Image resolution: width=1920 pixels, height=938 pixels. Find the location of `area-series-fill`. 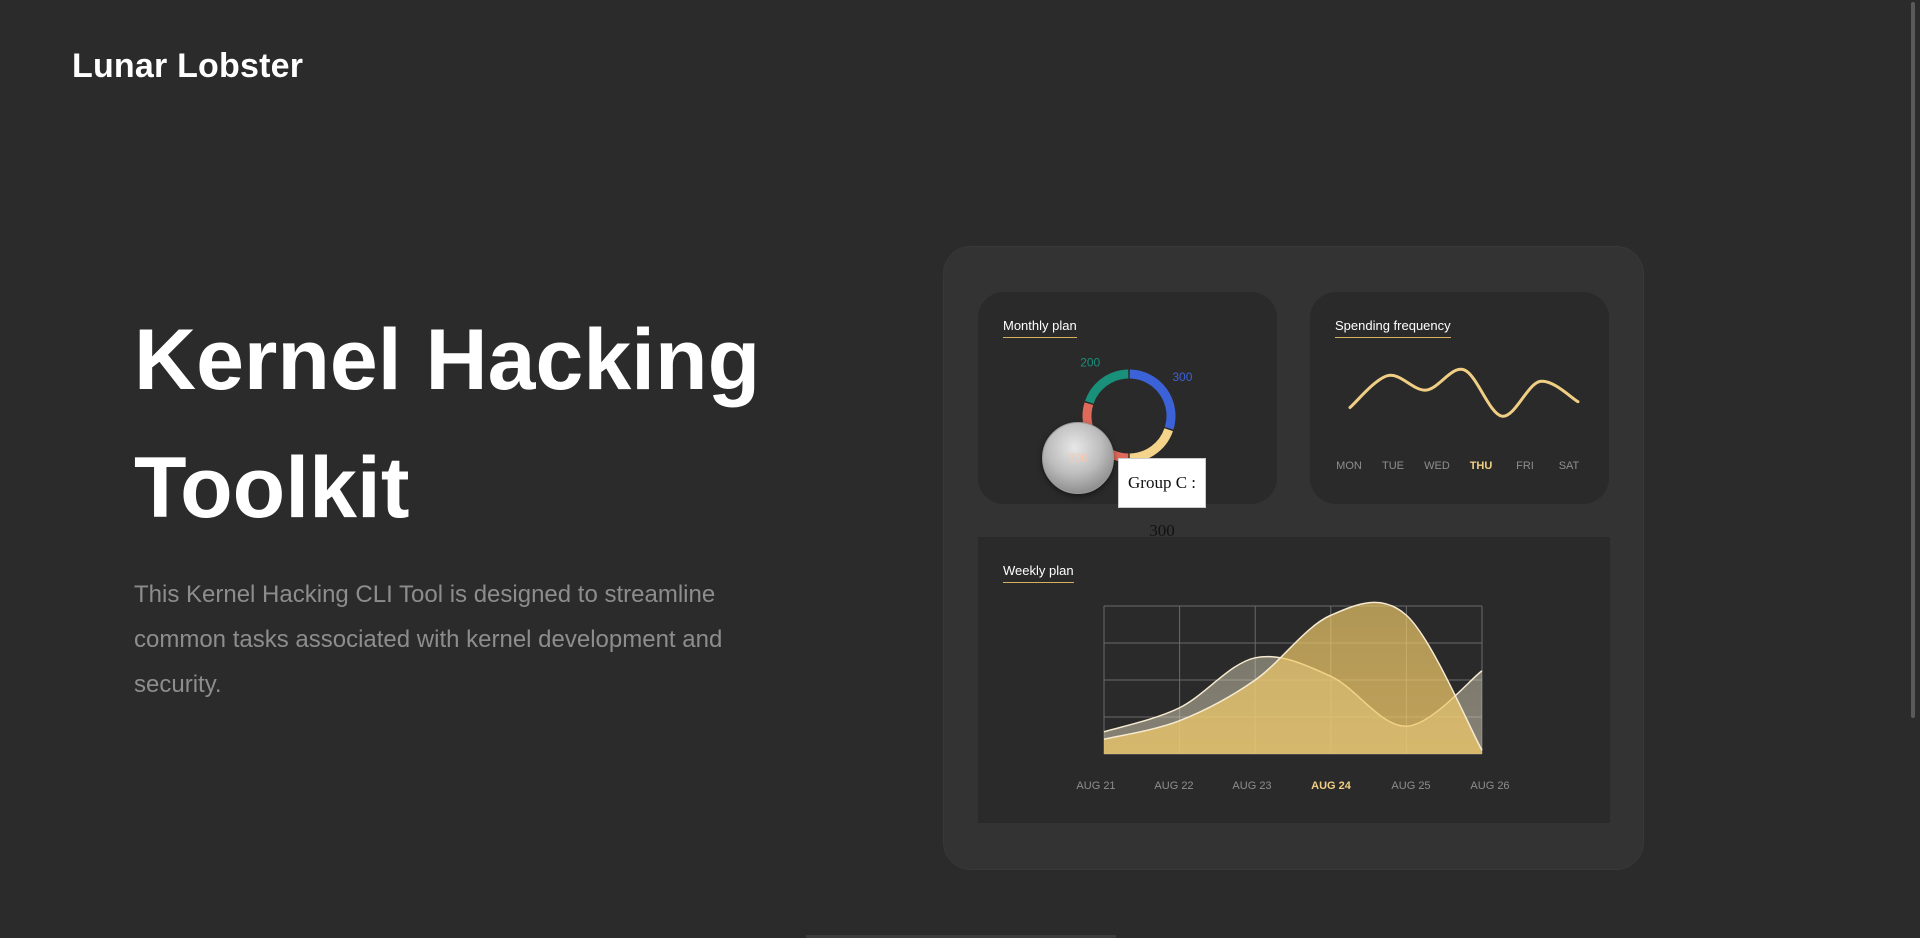

area-series-fill is located at coordinates (1293, 678).